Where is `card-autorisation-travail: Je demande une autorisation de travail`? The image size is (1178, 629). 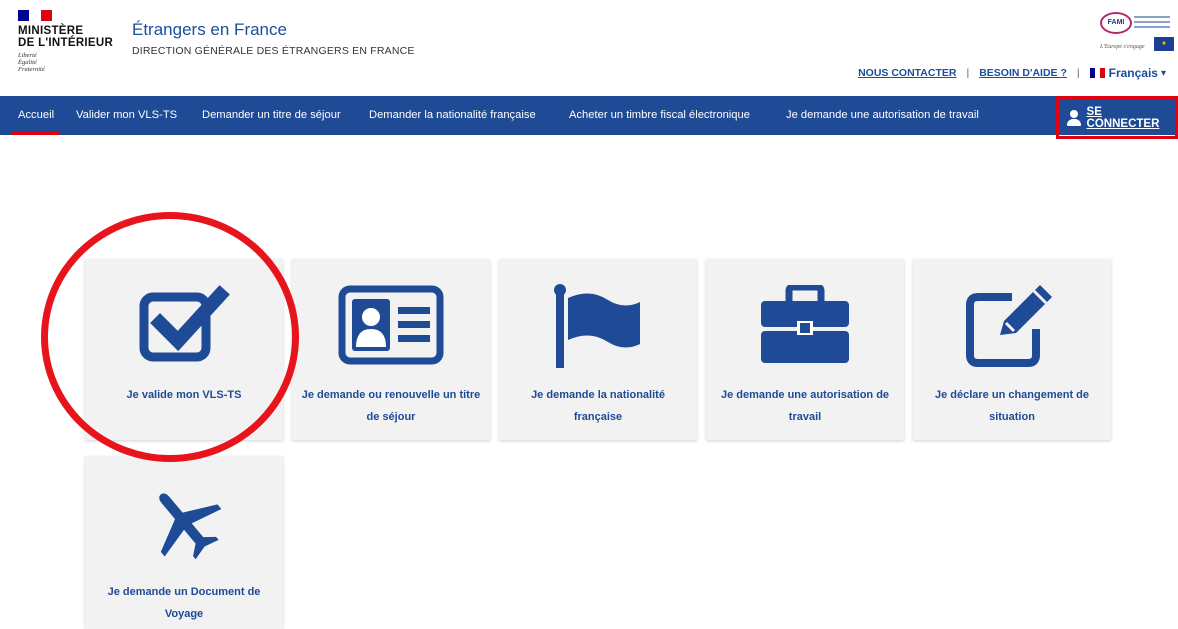
card-autorisation-travail: Je demande une autorisation de travail is located at coordinates (805, 349).